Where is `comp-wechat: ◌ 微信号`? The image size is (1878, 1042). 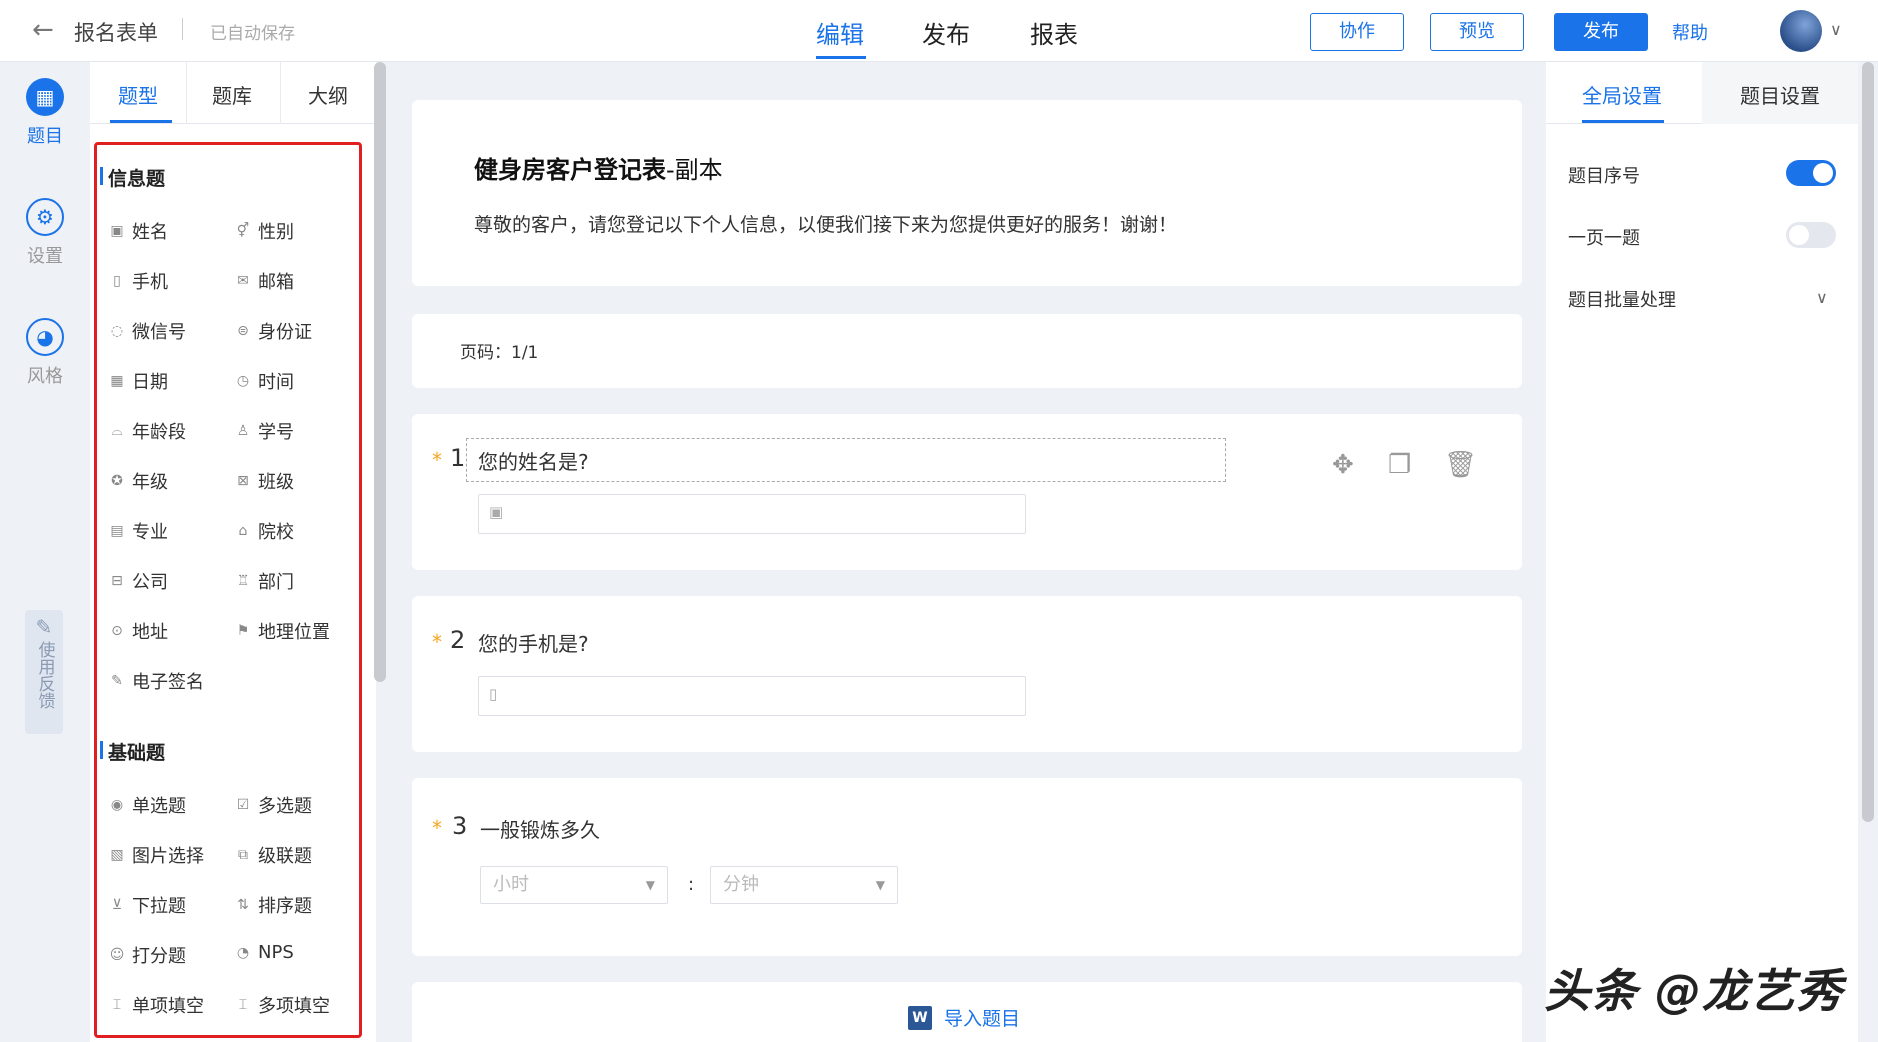
comp-wechat: ◌ 微信号 is located at coordinates (147, 331).